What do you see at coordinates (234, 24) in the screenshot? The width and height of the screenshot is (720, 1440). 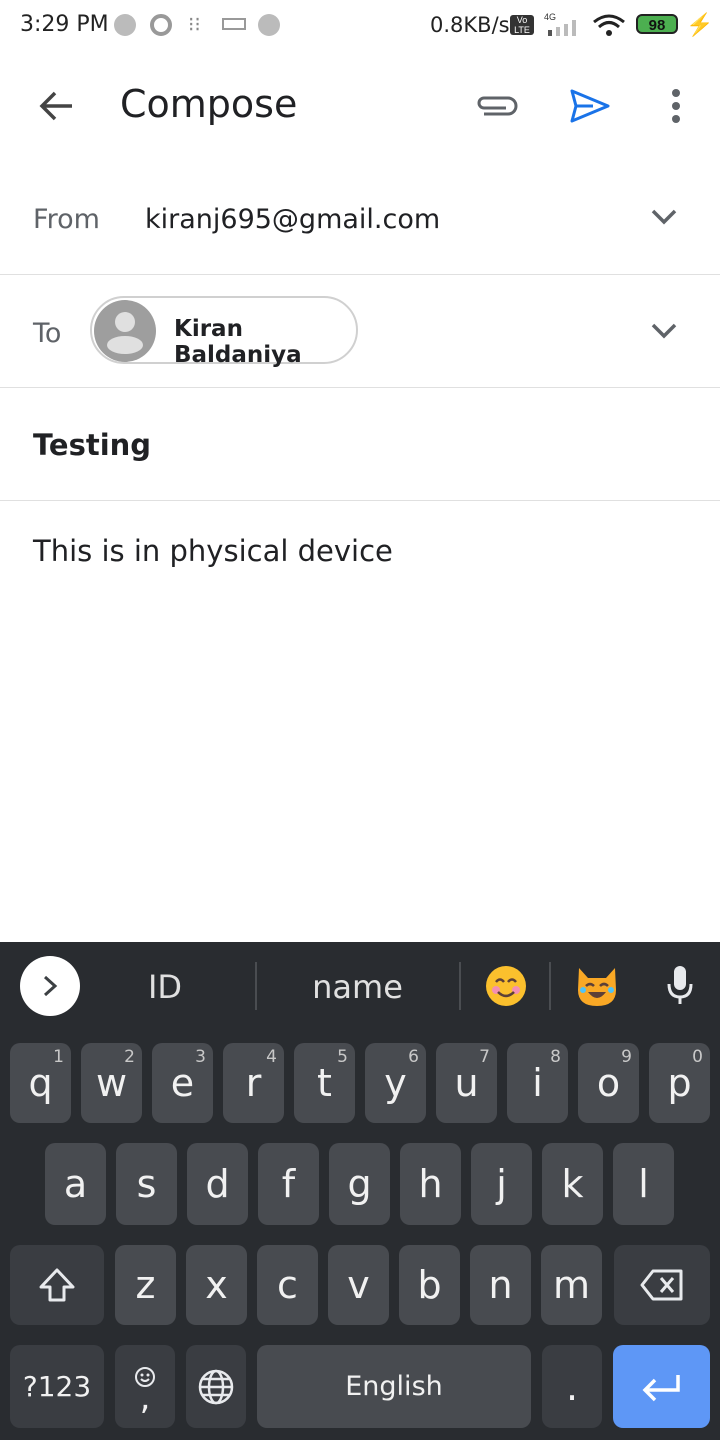 I see `keyboard-icon` at bounding box center [234, 24].